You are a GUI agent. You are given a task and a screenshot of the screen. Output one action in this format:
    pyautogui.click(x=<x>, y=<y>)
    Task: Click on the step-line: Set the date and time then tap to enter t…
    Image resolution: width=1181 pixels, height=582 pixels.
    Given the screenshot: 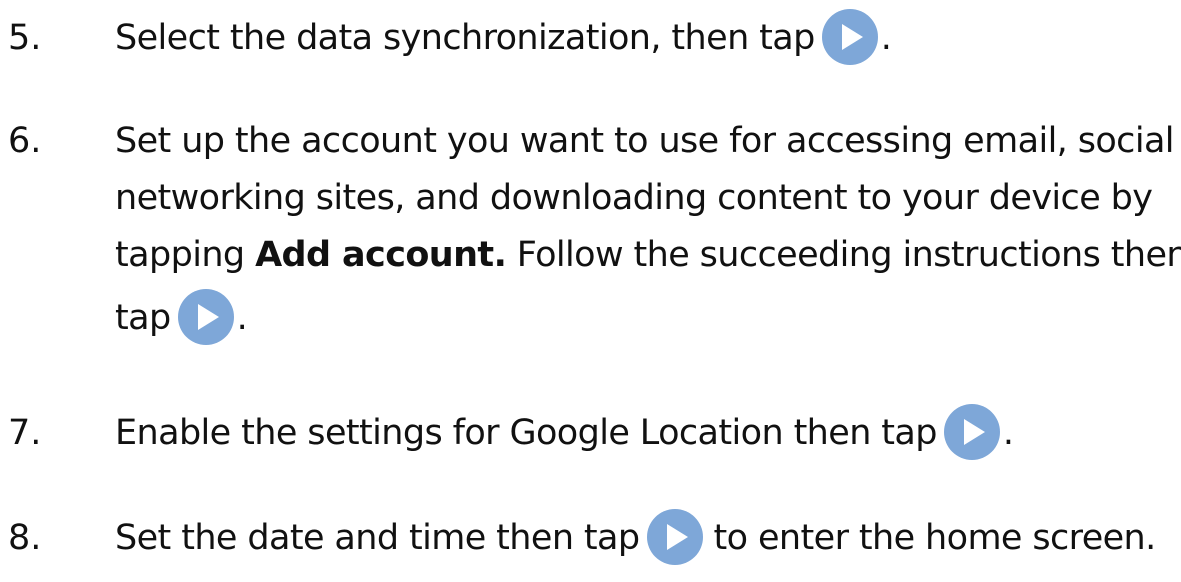 What is the action you would take?
    pyautogui.click(x=645, y=537)
    